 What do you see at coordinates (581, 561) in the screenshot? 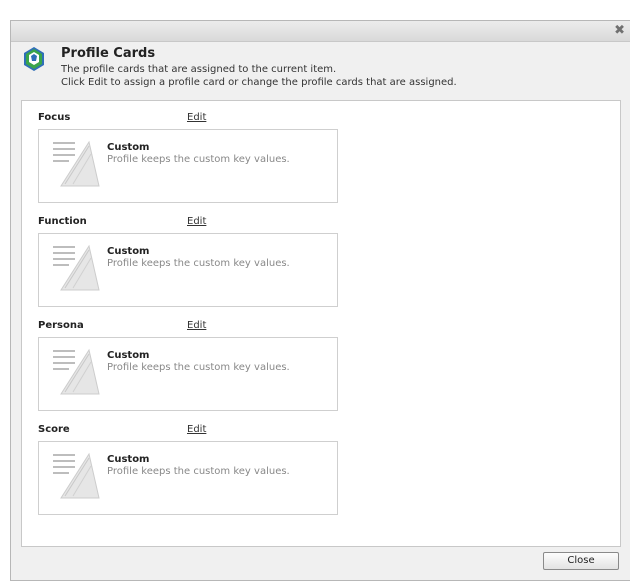
I see `close-button: Close` at bounding box center [581, 561].